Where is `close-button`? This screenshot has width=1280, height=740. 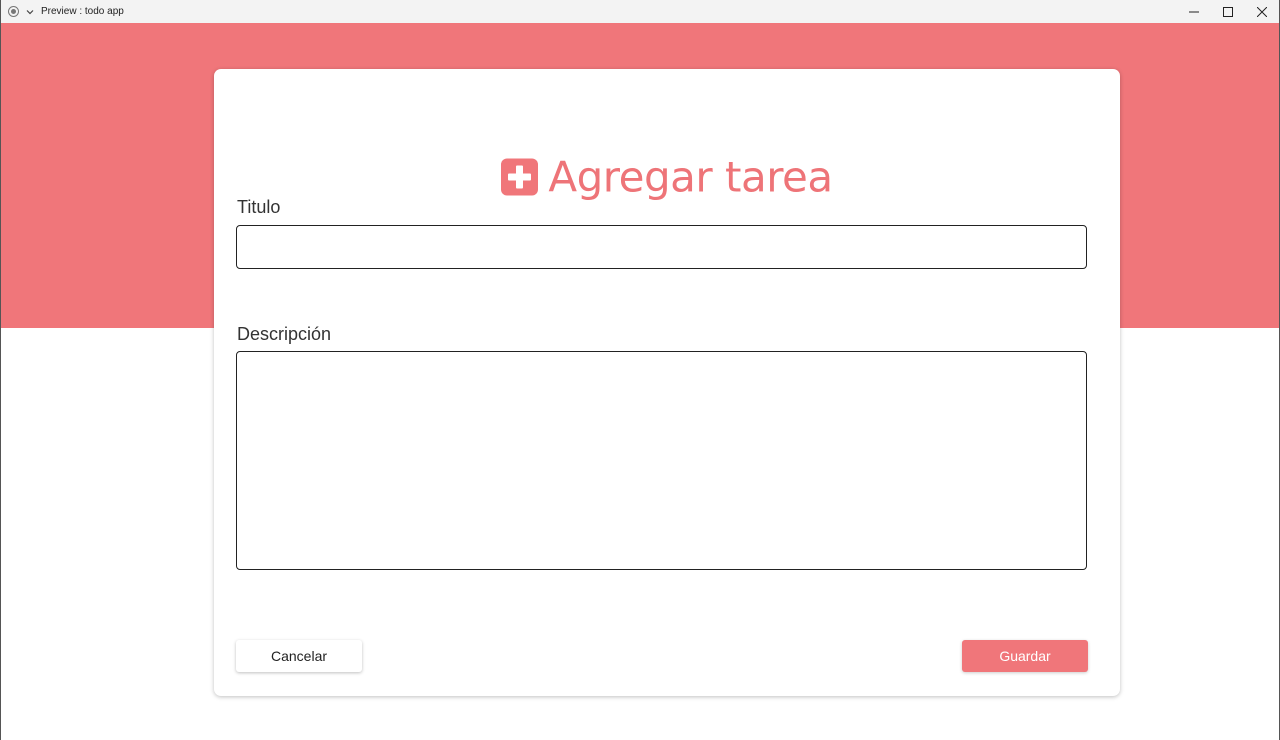 close-button is located at coordinates (1262, 11).